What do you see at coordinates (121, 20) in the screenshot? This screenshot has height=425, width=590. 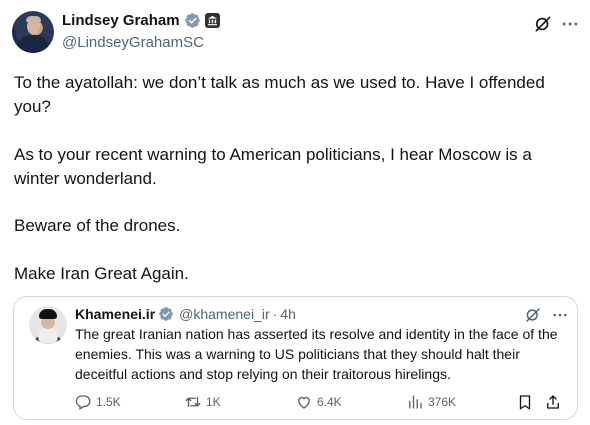 I see `author-display-name: Lindsey Graham` at bounding box center [121, 20].